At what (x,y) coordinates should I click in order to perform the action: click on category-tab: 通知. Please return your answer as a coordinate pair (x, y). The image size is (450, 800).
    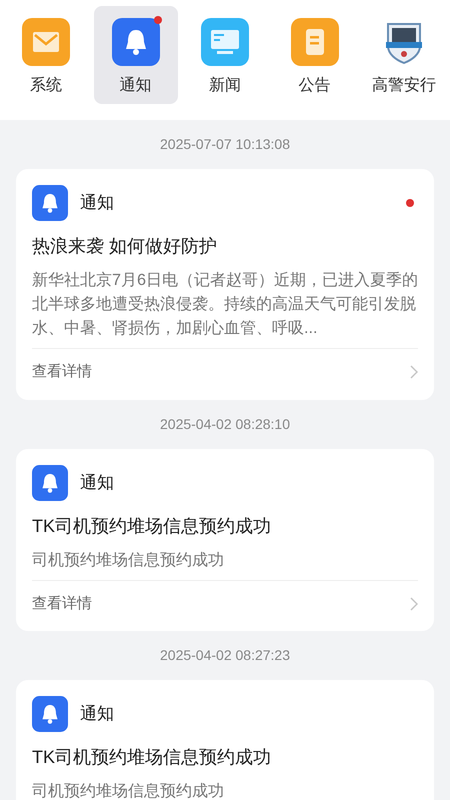
    Looking at the image, I should click on (136, 55).